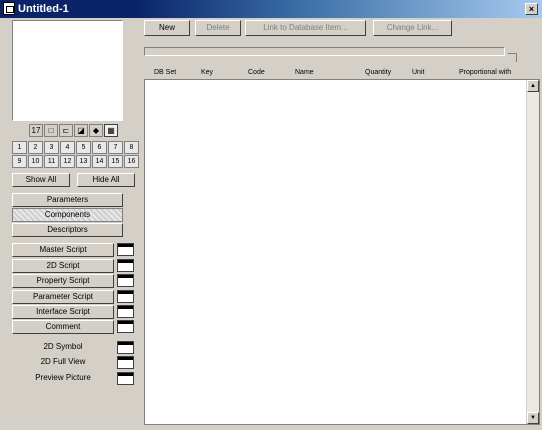 Image resolution: width=542 pixels, height=430 pixels. Describe the element at coordinates (51, 130) in the screenshot. I see `view-frame-icon: □` at that location.